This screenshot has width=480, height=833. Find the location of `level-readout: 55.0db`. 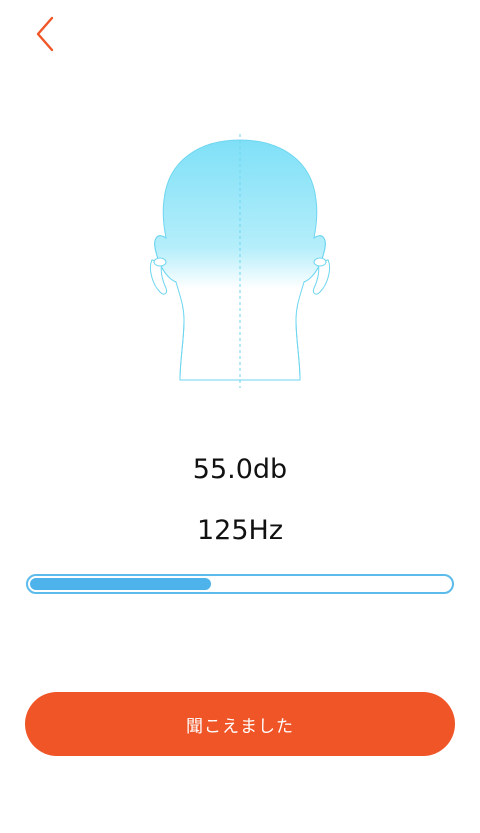

level-readout: 55.0db is located at coordinates (240, 469).